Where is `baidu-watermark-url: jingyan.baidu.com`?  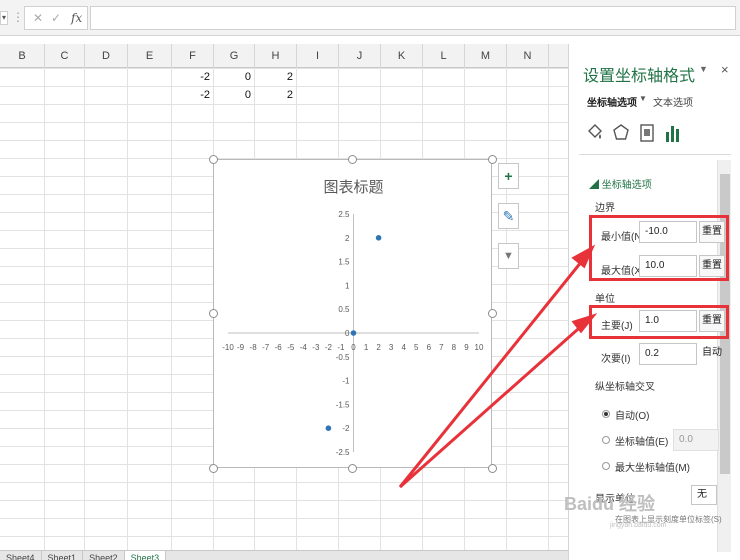 baidu-watermark-url: jingyan.baidu.com is located at coordinates (638, 525).